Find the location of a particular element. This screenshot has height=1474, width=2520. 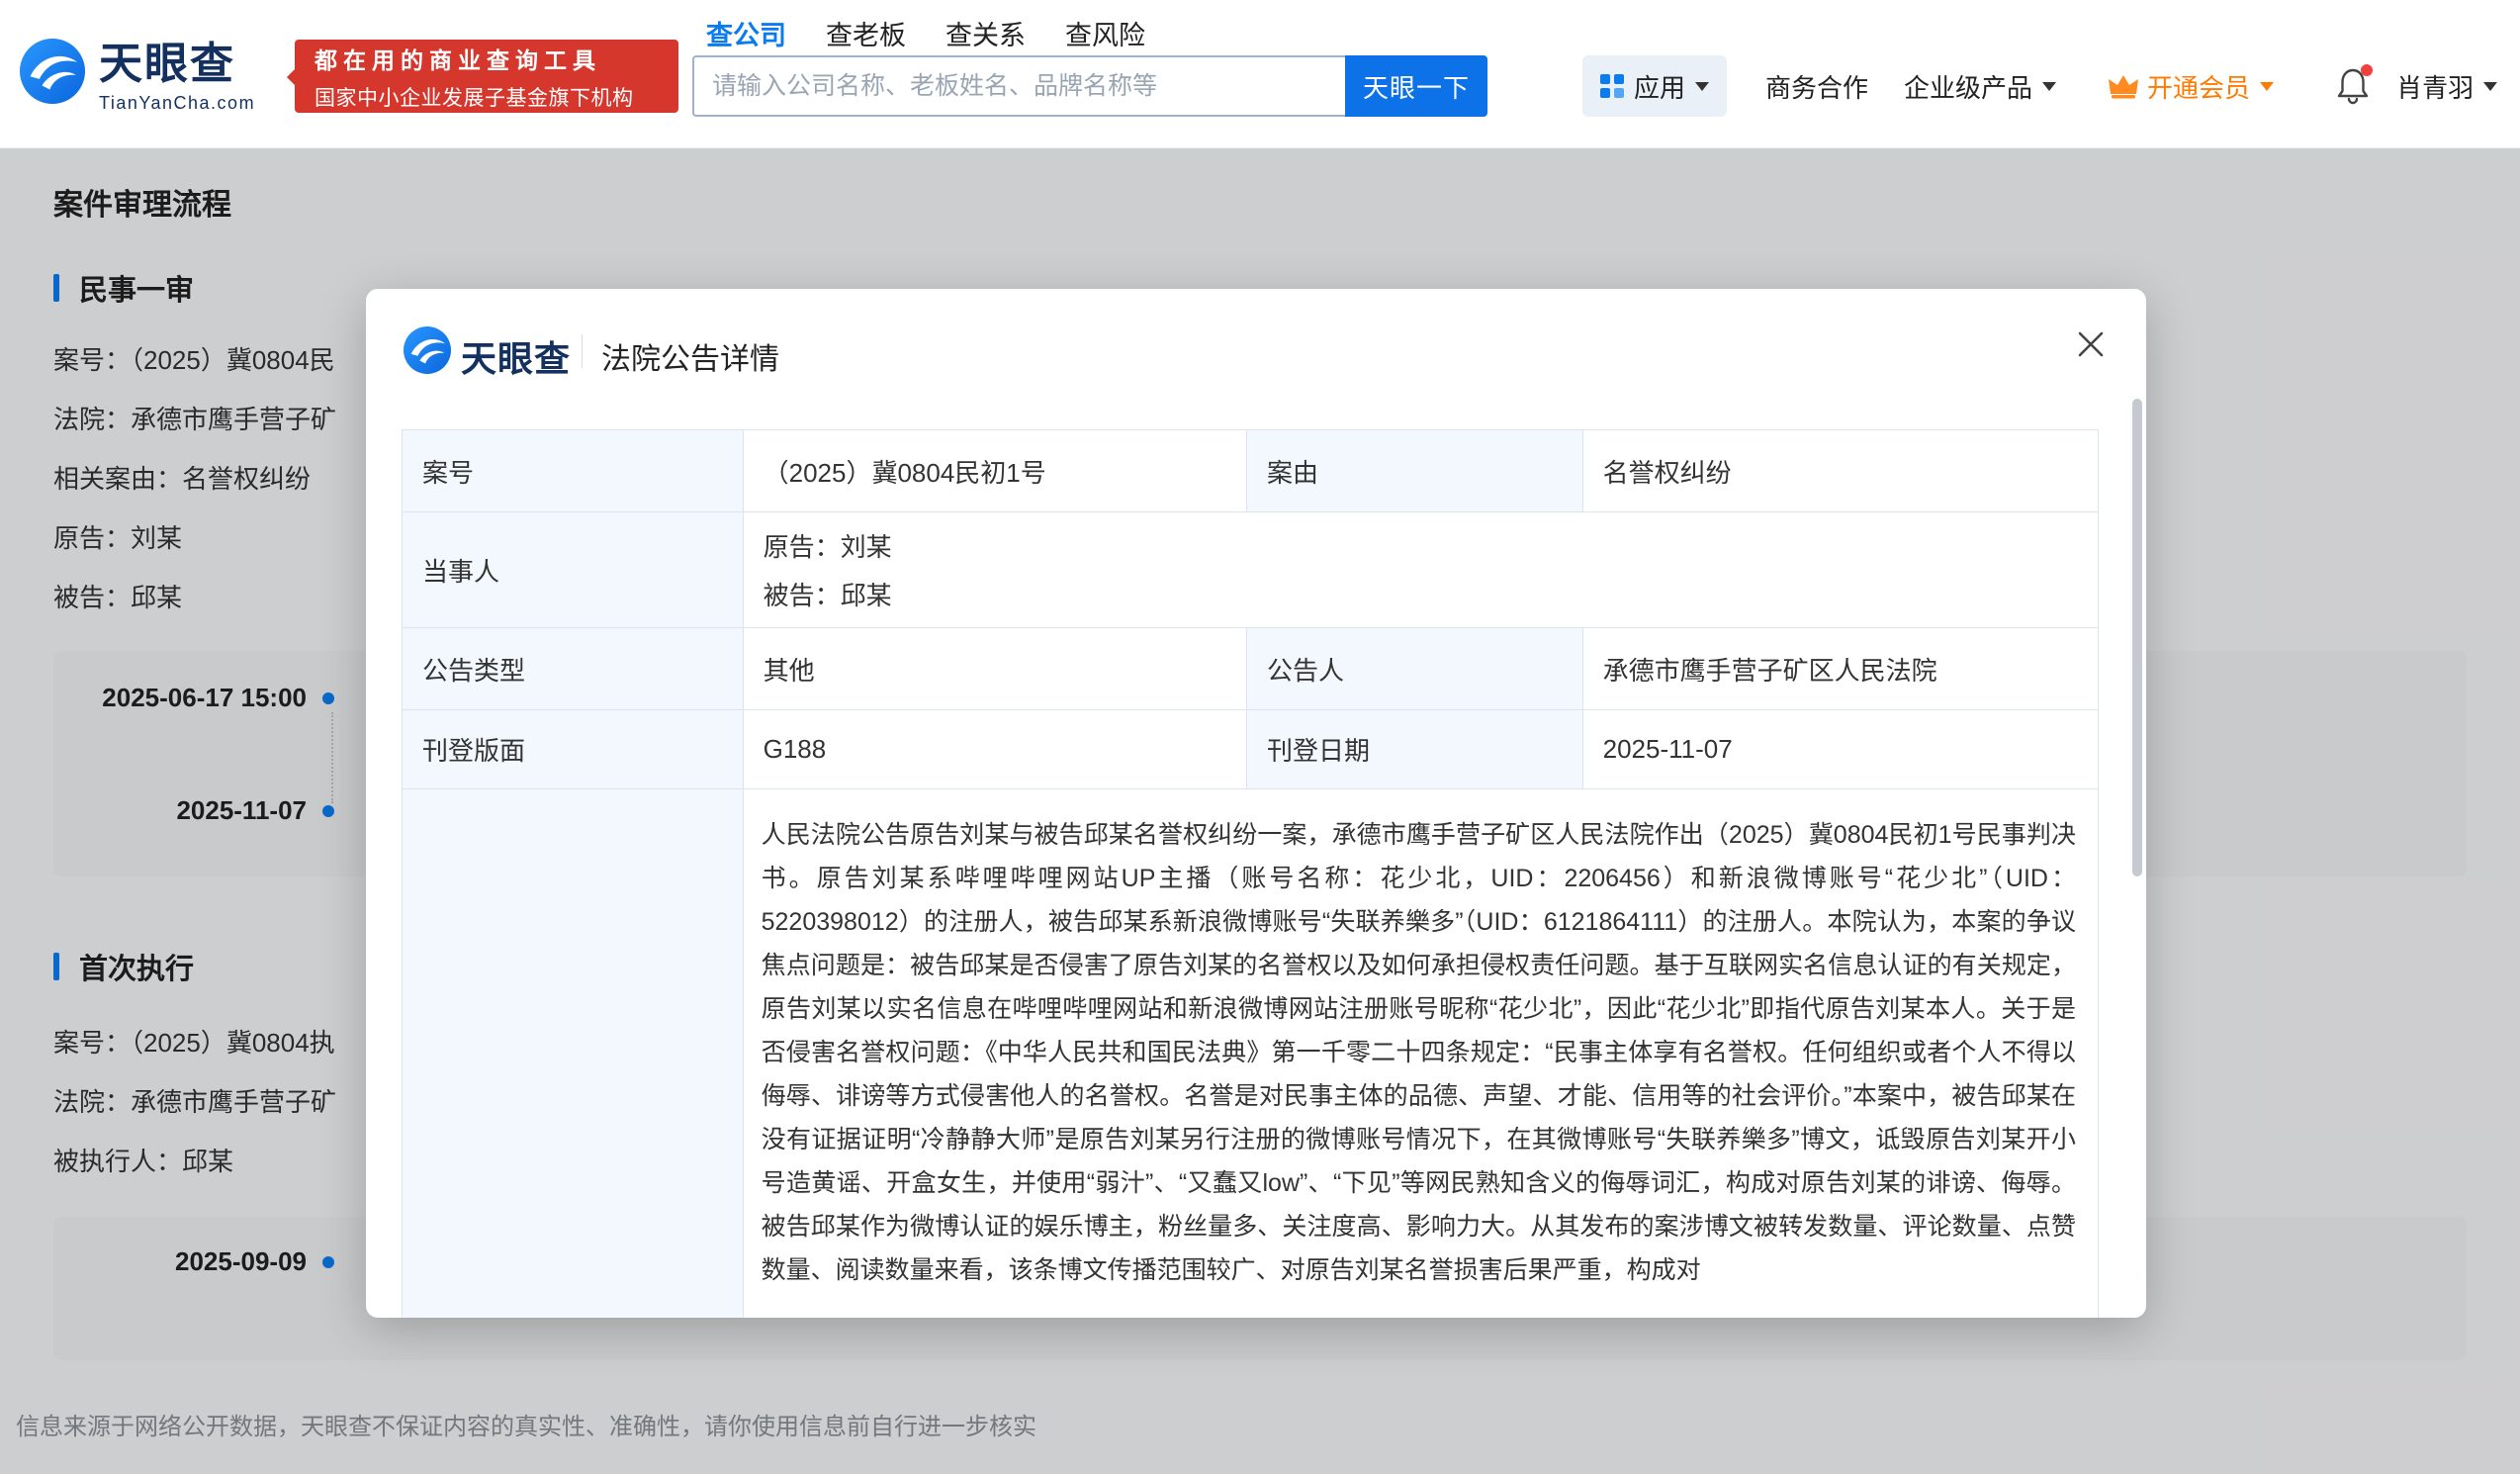

table-row: 公告类型 其他 公告人 承德市鹰手营子矿区人民法院 is located at coordinates (1250, 669).